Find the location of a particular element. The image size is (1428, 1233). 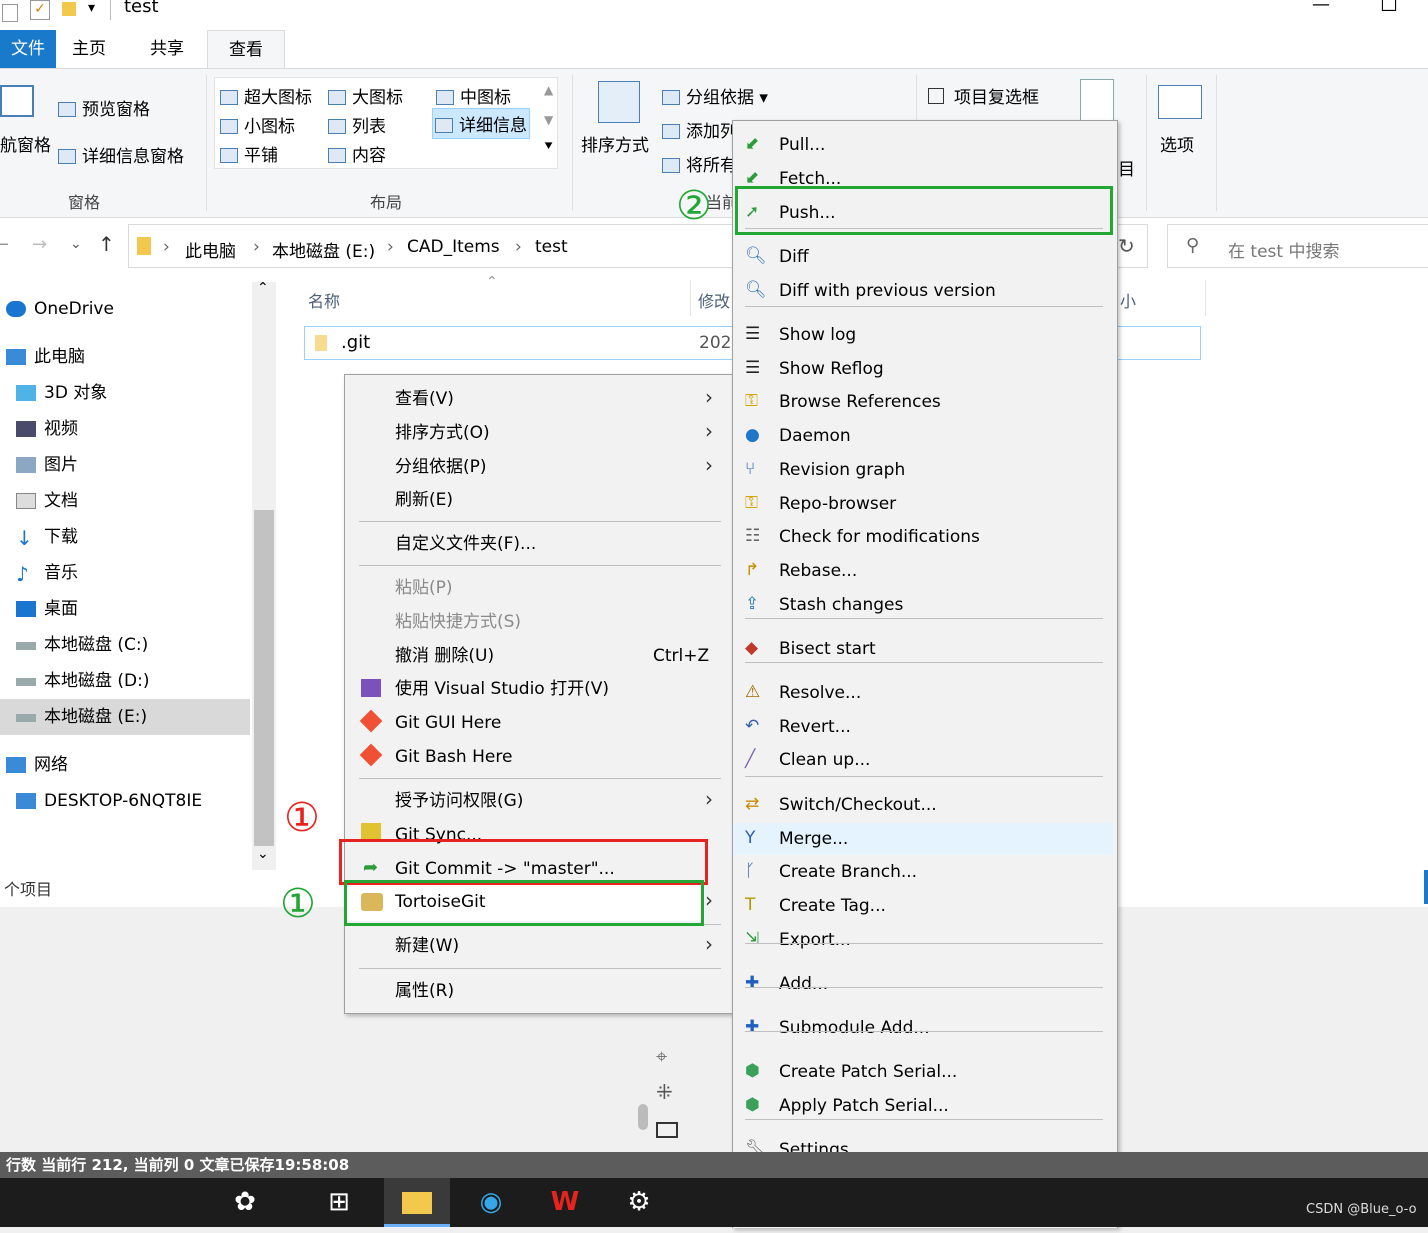

sticker-icon: ✿ is located at coordinates (245, 1202).